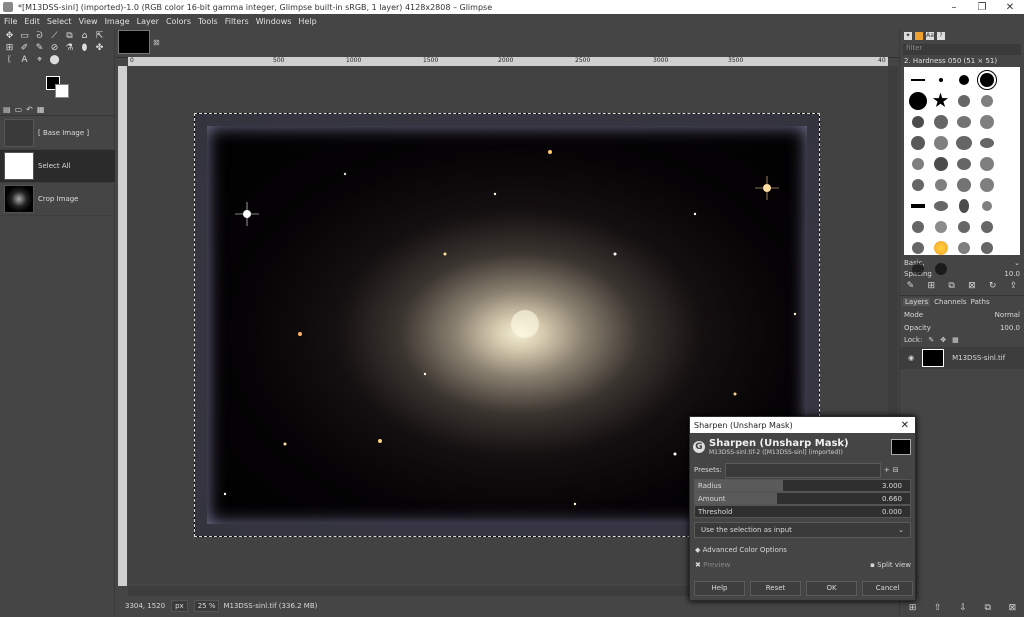  What do you see at coordinates (802, 549) in the screenshot?
I see `advanced-color-options: ◆ Advanced Color Options` at bounding box center [802, 549].